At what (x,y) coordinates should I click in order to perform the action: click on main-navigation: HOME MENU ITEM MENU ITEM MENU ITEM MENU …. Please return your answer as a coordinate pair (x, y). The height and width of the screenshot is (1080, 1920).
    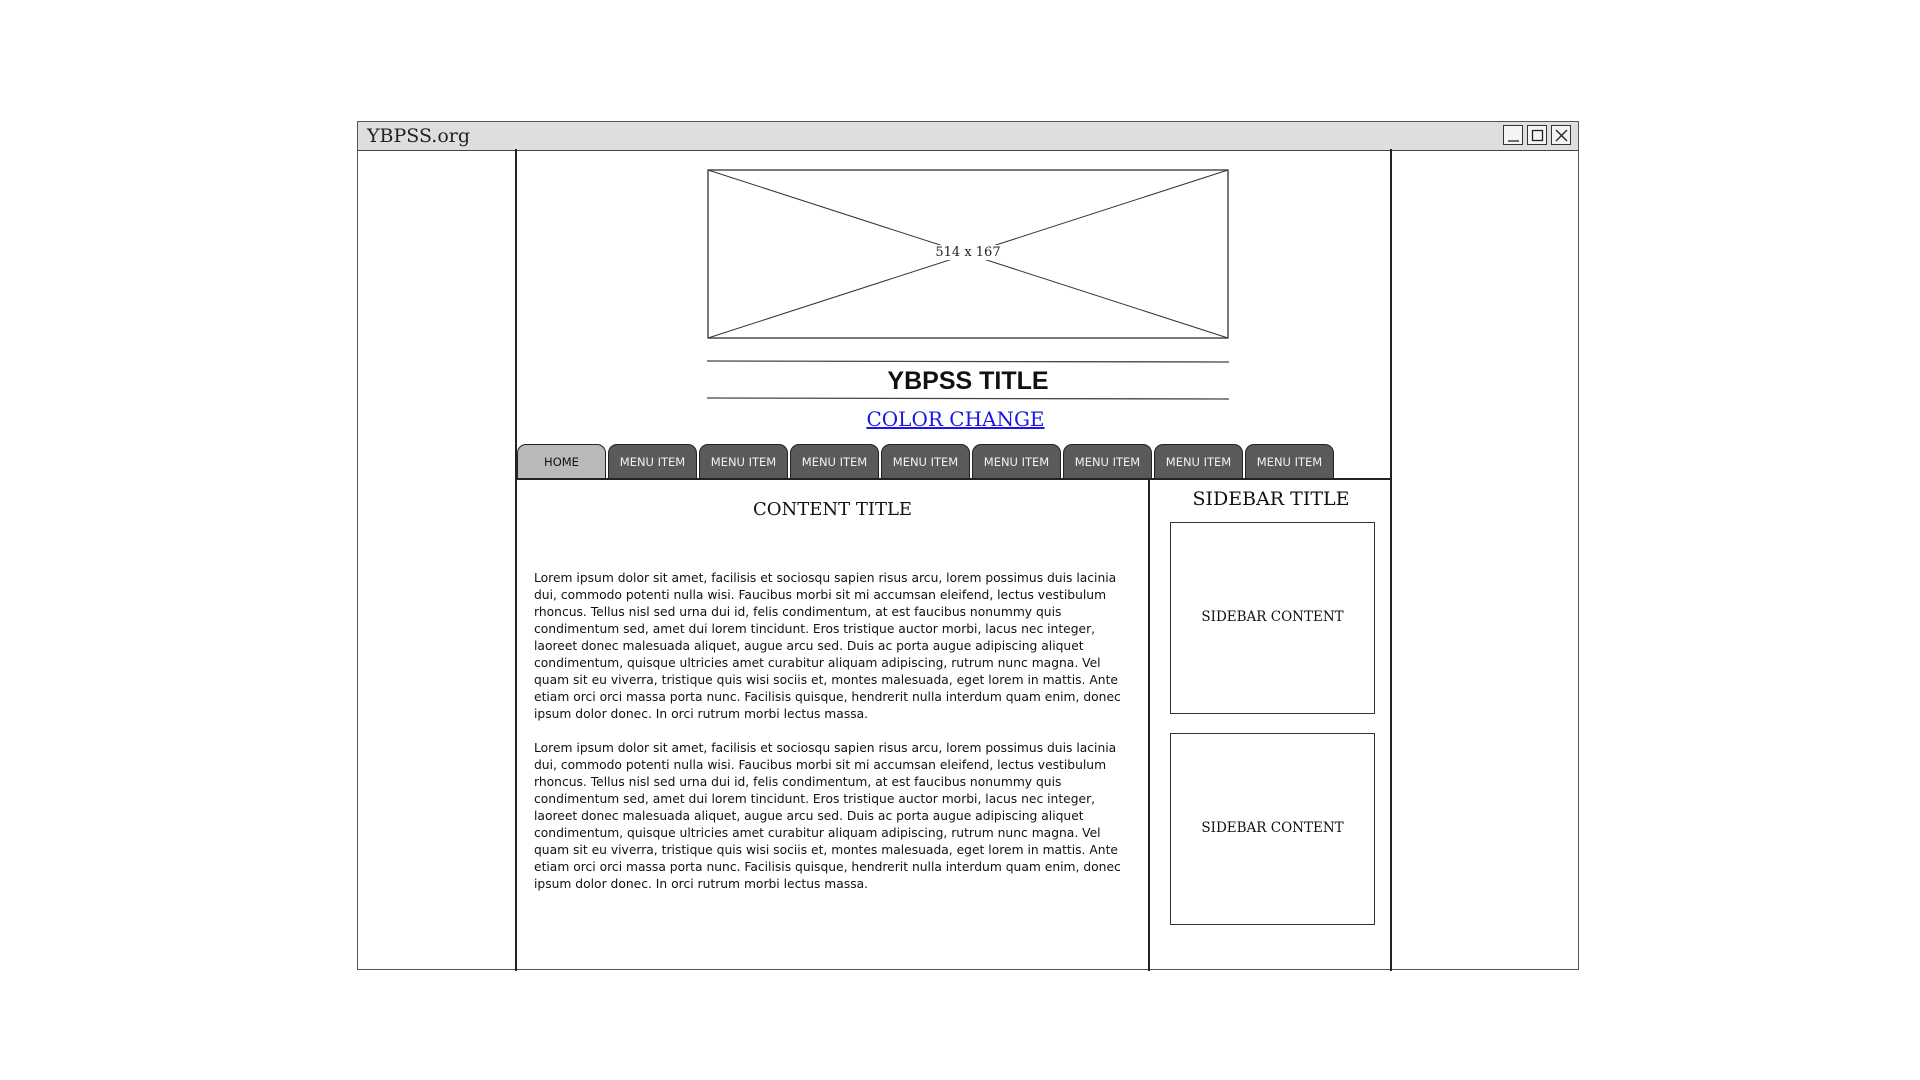
    Looking at the image, I should click on (927, 461).